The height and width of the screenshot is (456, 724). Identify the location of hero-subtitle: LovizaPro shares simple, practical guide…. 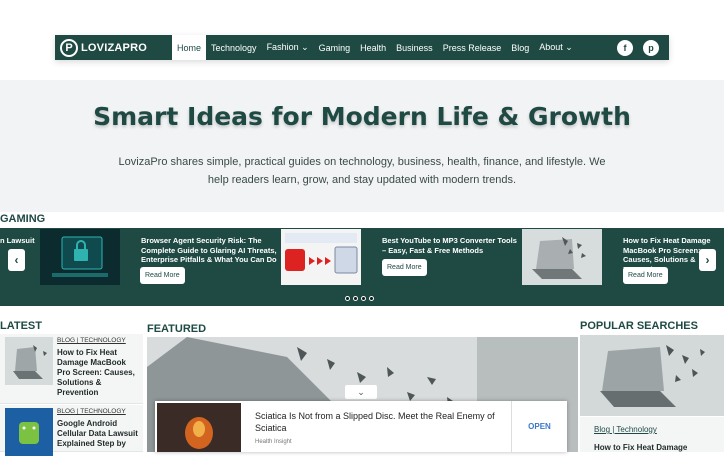
(362, 171).